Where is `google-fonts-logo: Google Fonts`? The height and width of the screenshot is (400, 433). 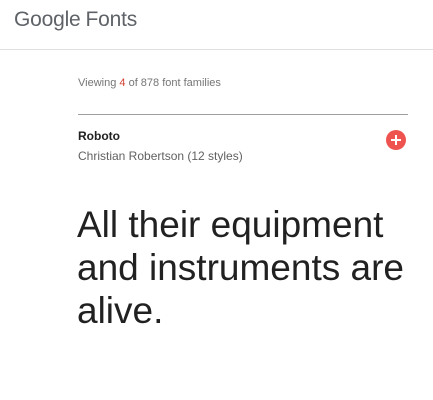 google-fonts-logo: Google Fonts is located at coordinates (75, 20).